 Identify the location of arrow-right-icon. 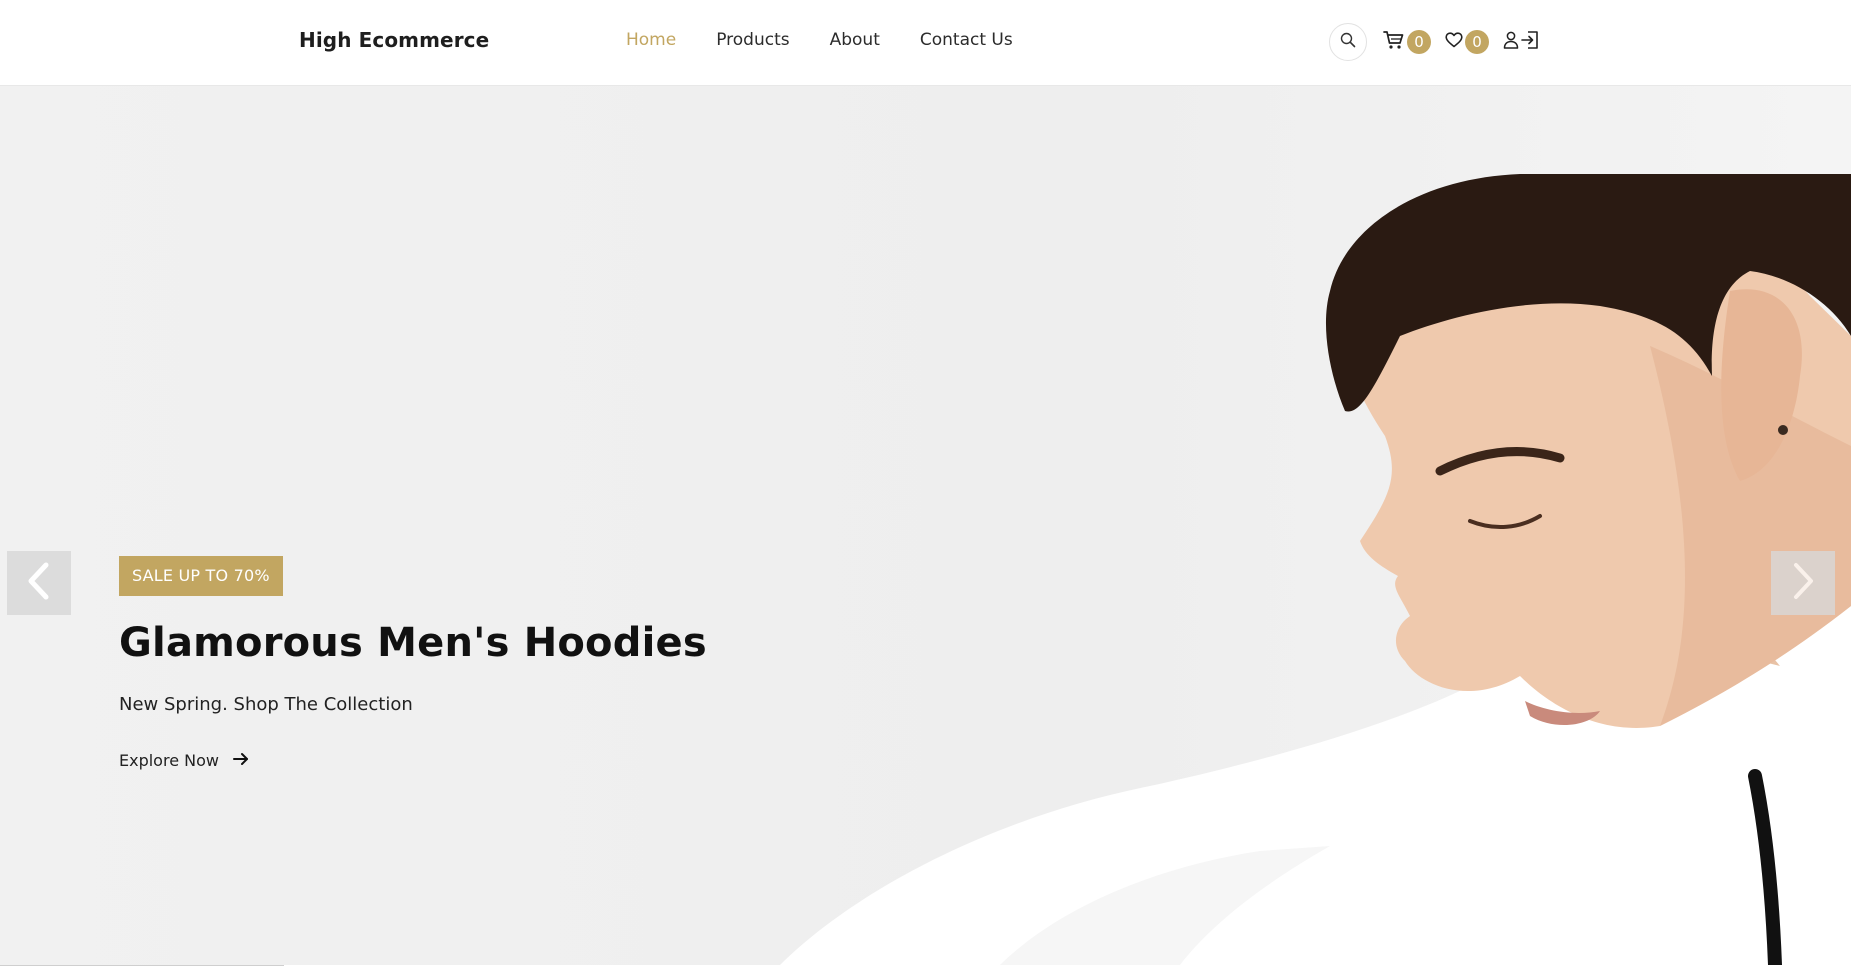
(234, 760).